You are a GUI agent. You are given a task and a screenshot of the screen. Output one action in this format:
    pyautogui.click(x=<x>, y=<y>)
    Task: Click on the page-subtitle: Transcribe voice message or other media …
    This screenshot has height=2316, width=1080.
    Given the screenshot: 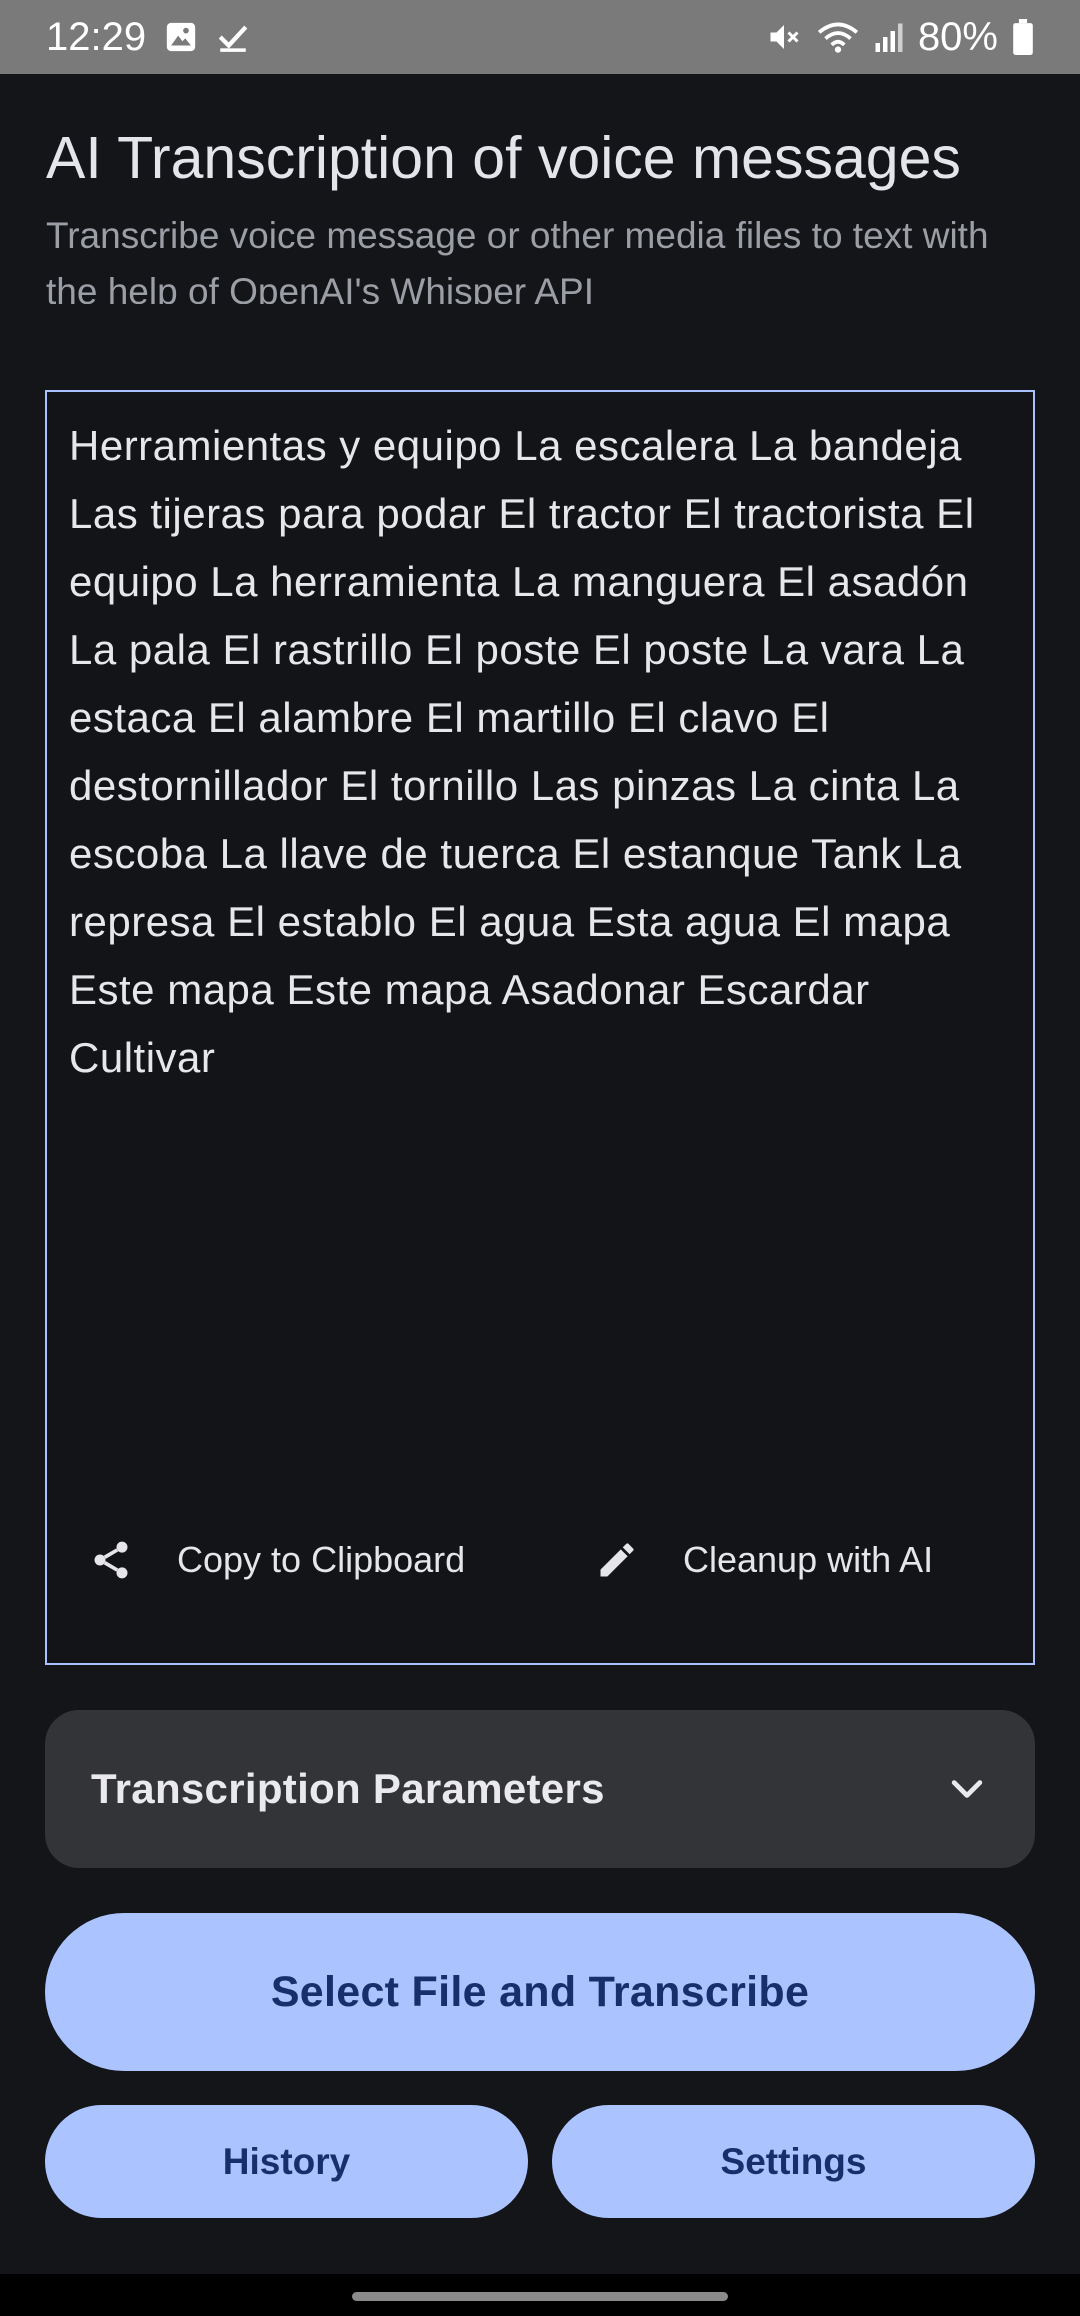 What is the action you would take?
    pyautogui.click(x=517, y=259)
    